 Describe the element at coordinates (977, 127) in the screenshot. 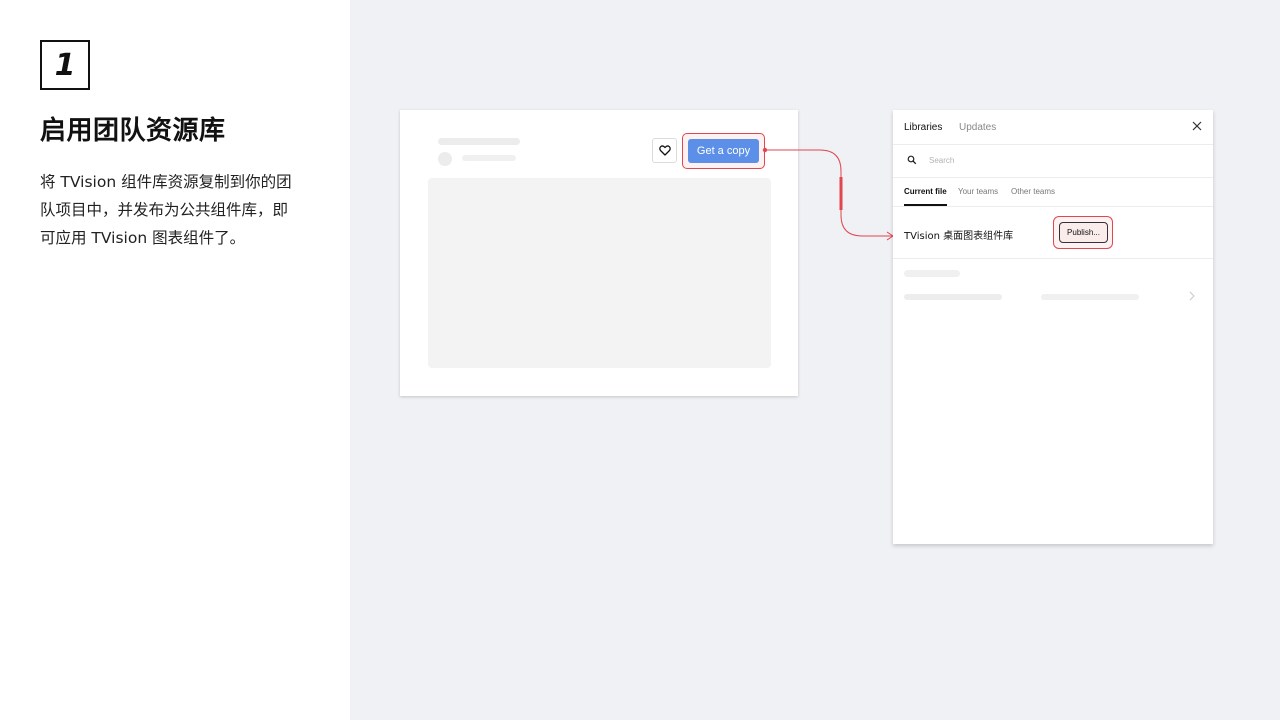

I see `tab-updates: Updates` at that location.